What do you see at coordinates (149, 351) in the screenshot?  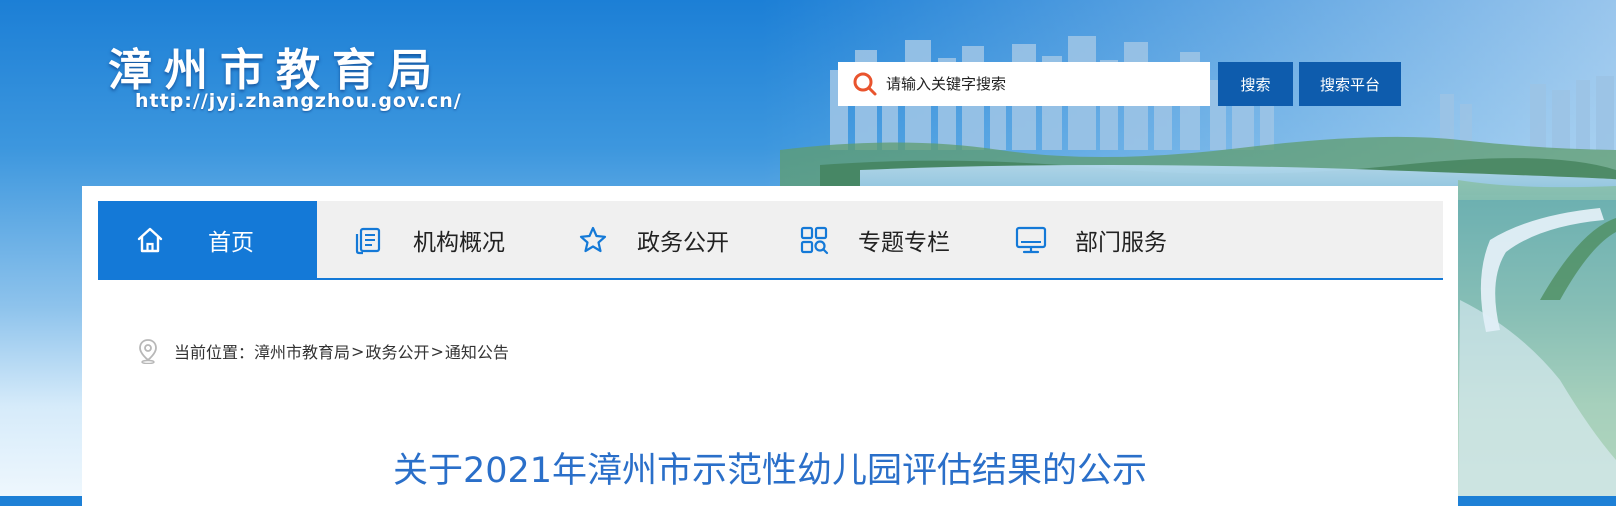 I see `location-pin-icon` at bounding box center [149, 351].